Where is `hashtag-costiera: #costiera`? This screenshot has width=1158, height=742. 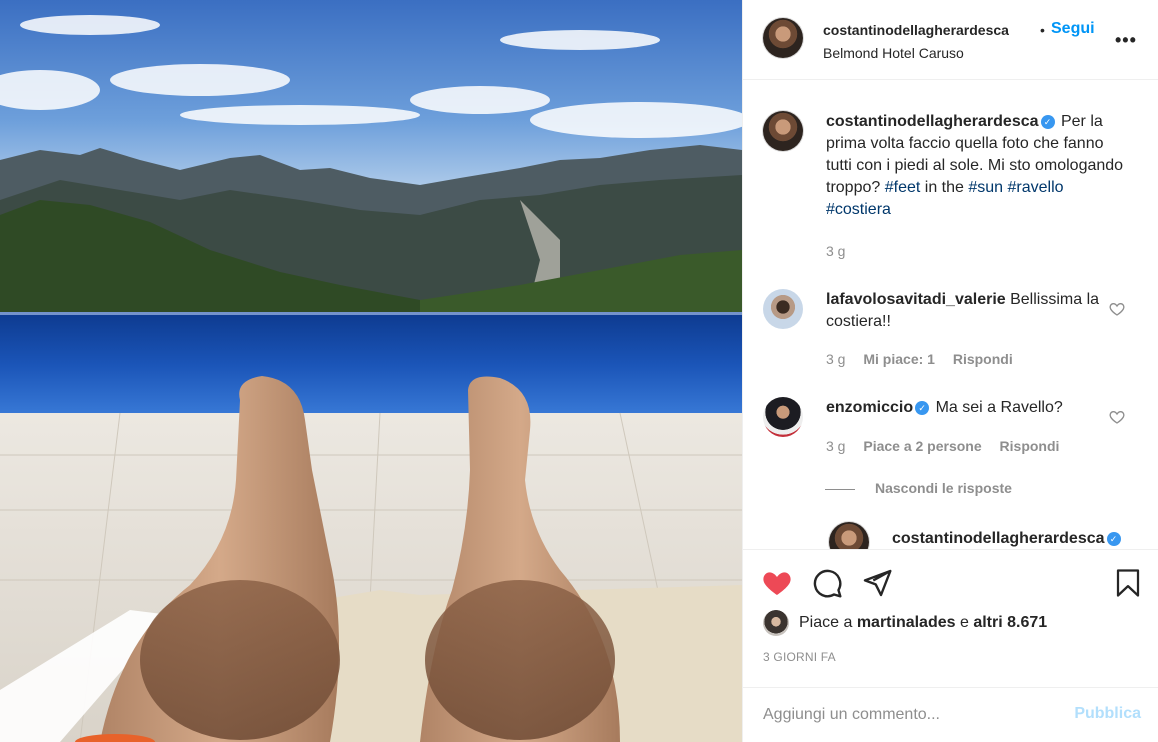 hashtag-costiera: #costiera is located at coordinates (858, 209).